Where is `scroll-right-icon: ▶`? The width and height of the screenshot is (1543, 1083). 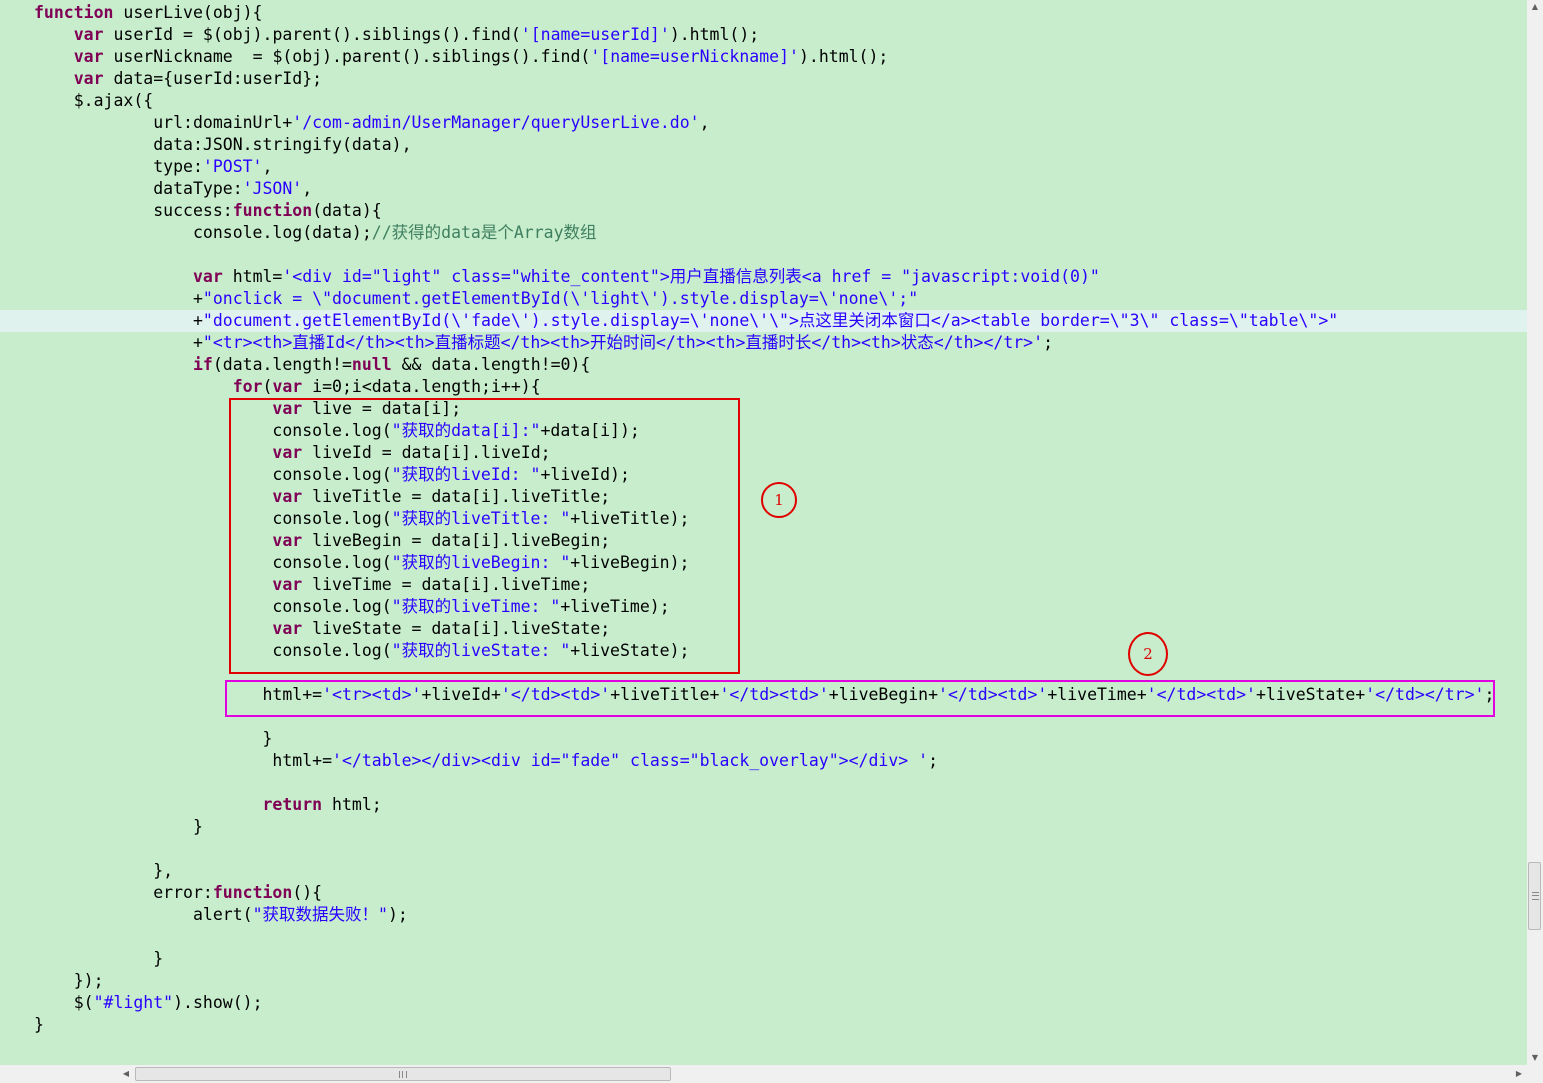 scroll-right-icon: ▶ is located at coordinates (1519, 1074).